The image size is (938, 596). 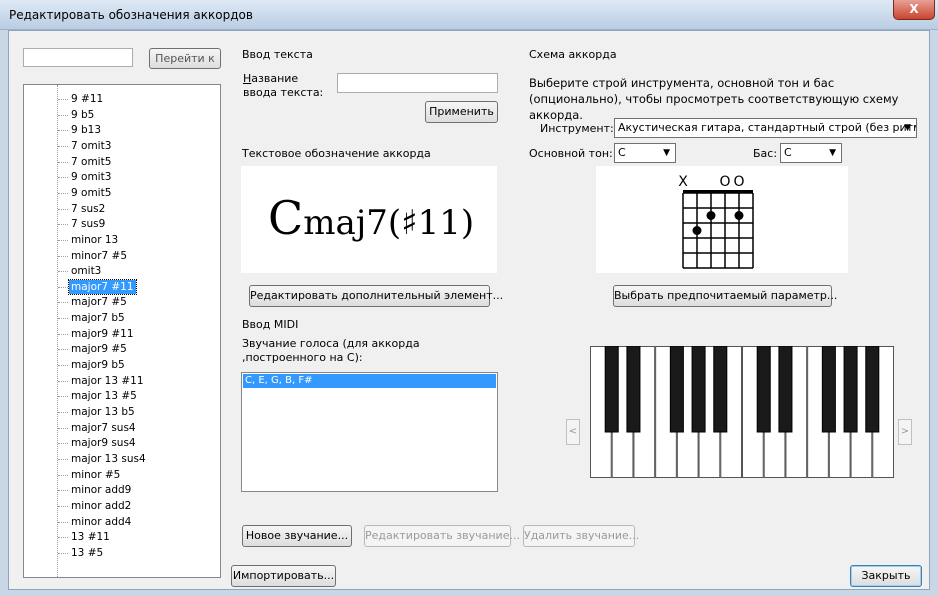 What do you see at coordinates (91, 146) in the screenshot?
I see `tree-item: 7 omit3` at bounding box center [91, 146].